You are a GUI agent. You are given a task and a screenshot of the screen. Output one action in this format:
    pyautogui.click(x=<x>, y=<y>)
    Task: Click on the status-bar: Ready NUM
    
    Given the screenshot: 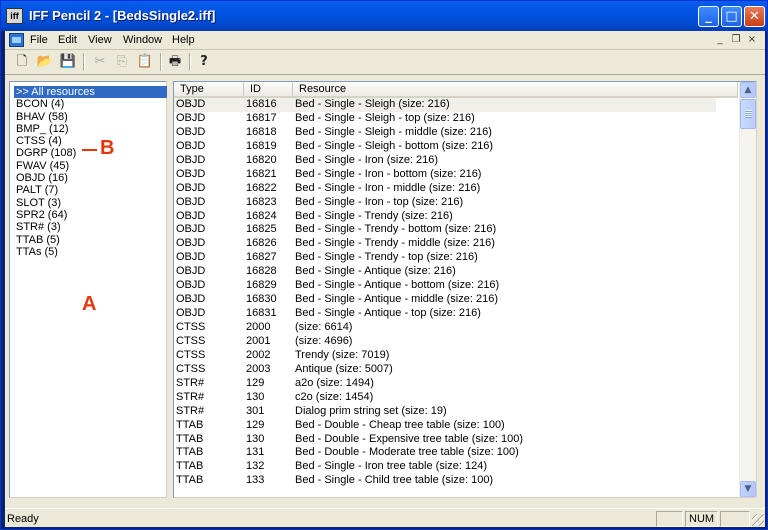 What is the action you would take?
    pyautogui.click(x=385, y=517)
    